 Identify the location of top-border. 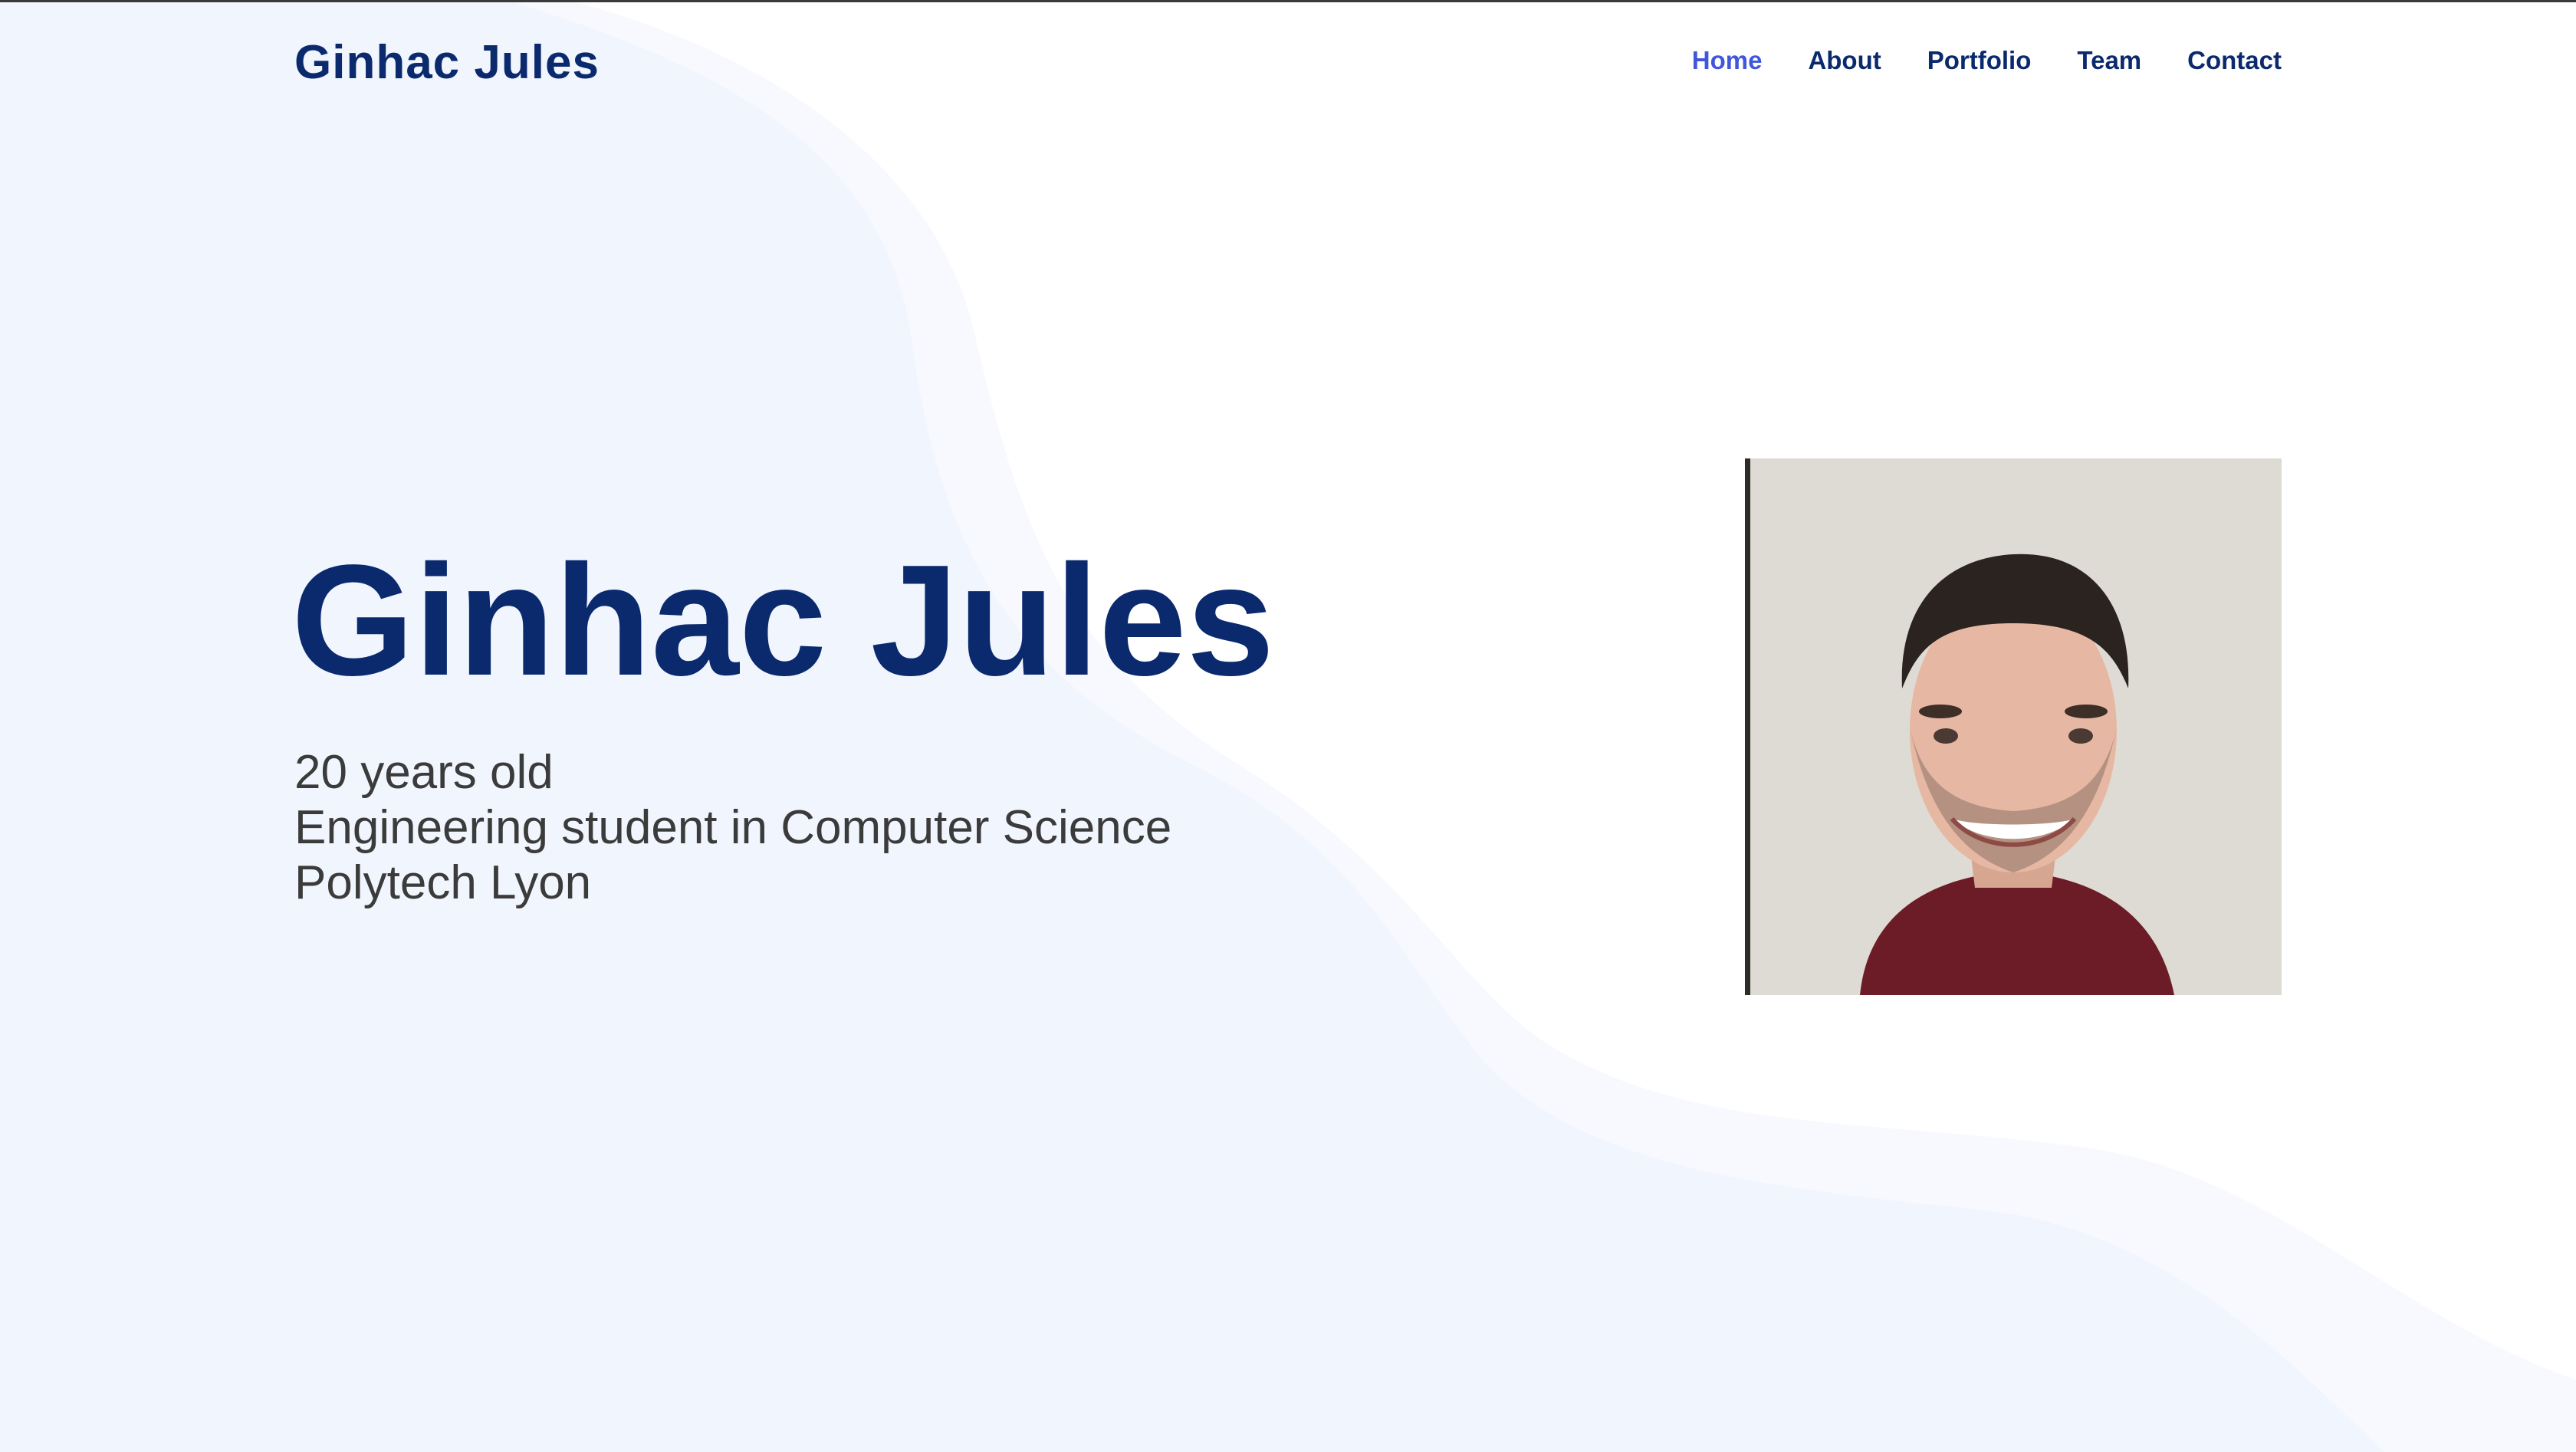
(1288, 1).